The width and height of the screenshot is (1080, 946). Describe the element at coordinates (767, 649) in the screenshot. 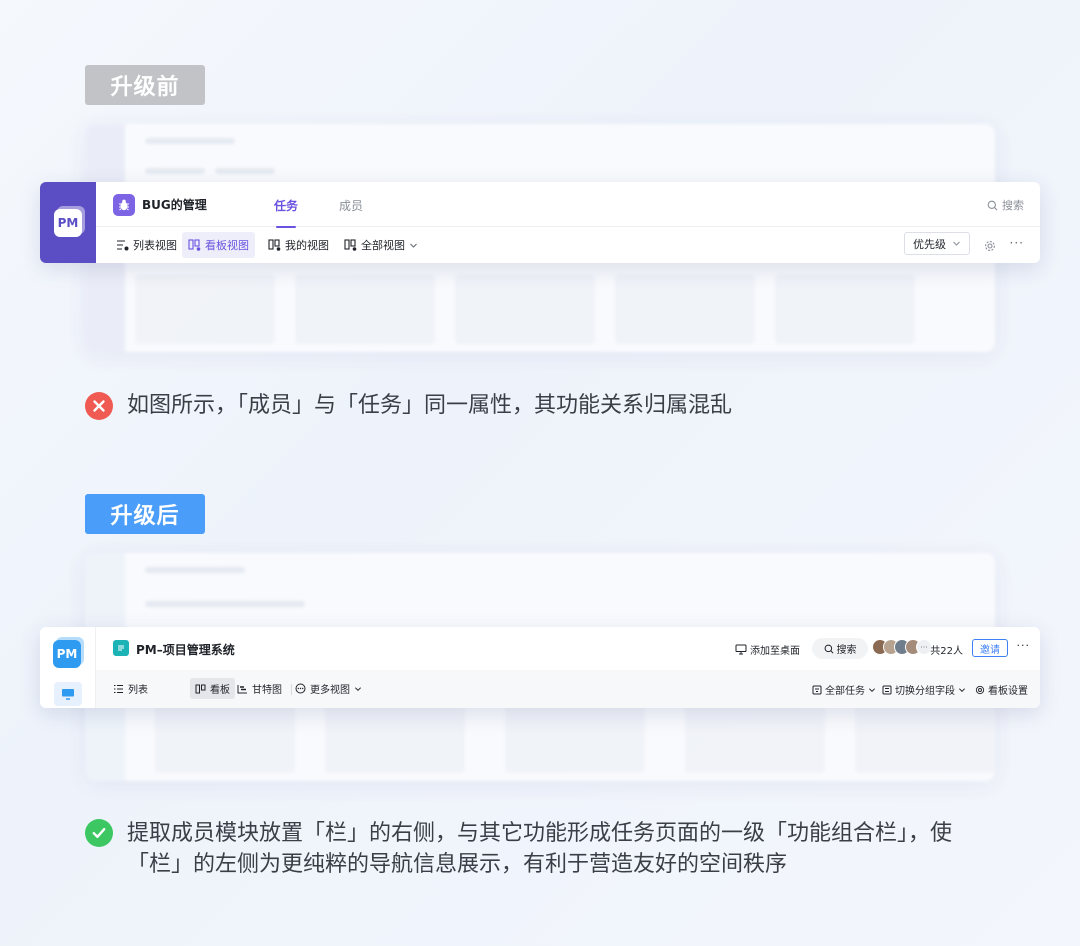

I see `add-to-desktop-button: 添加至桌面` at that location.